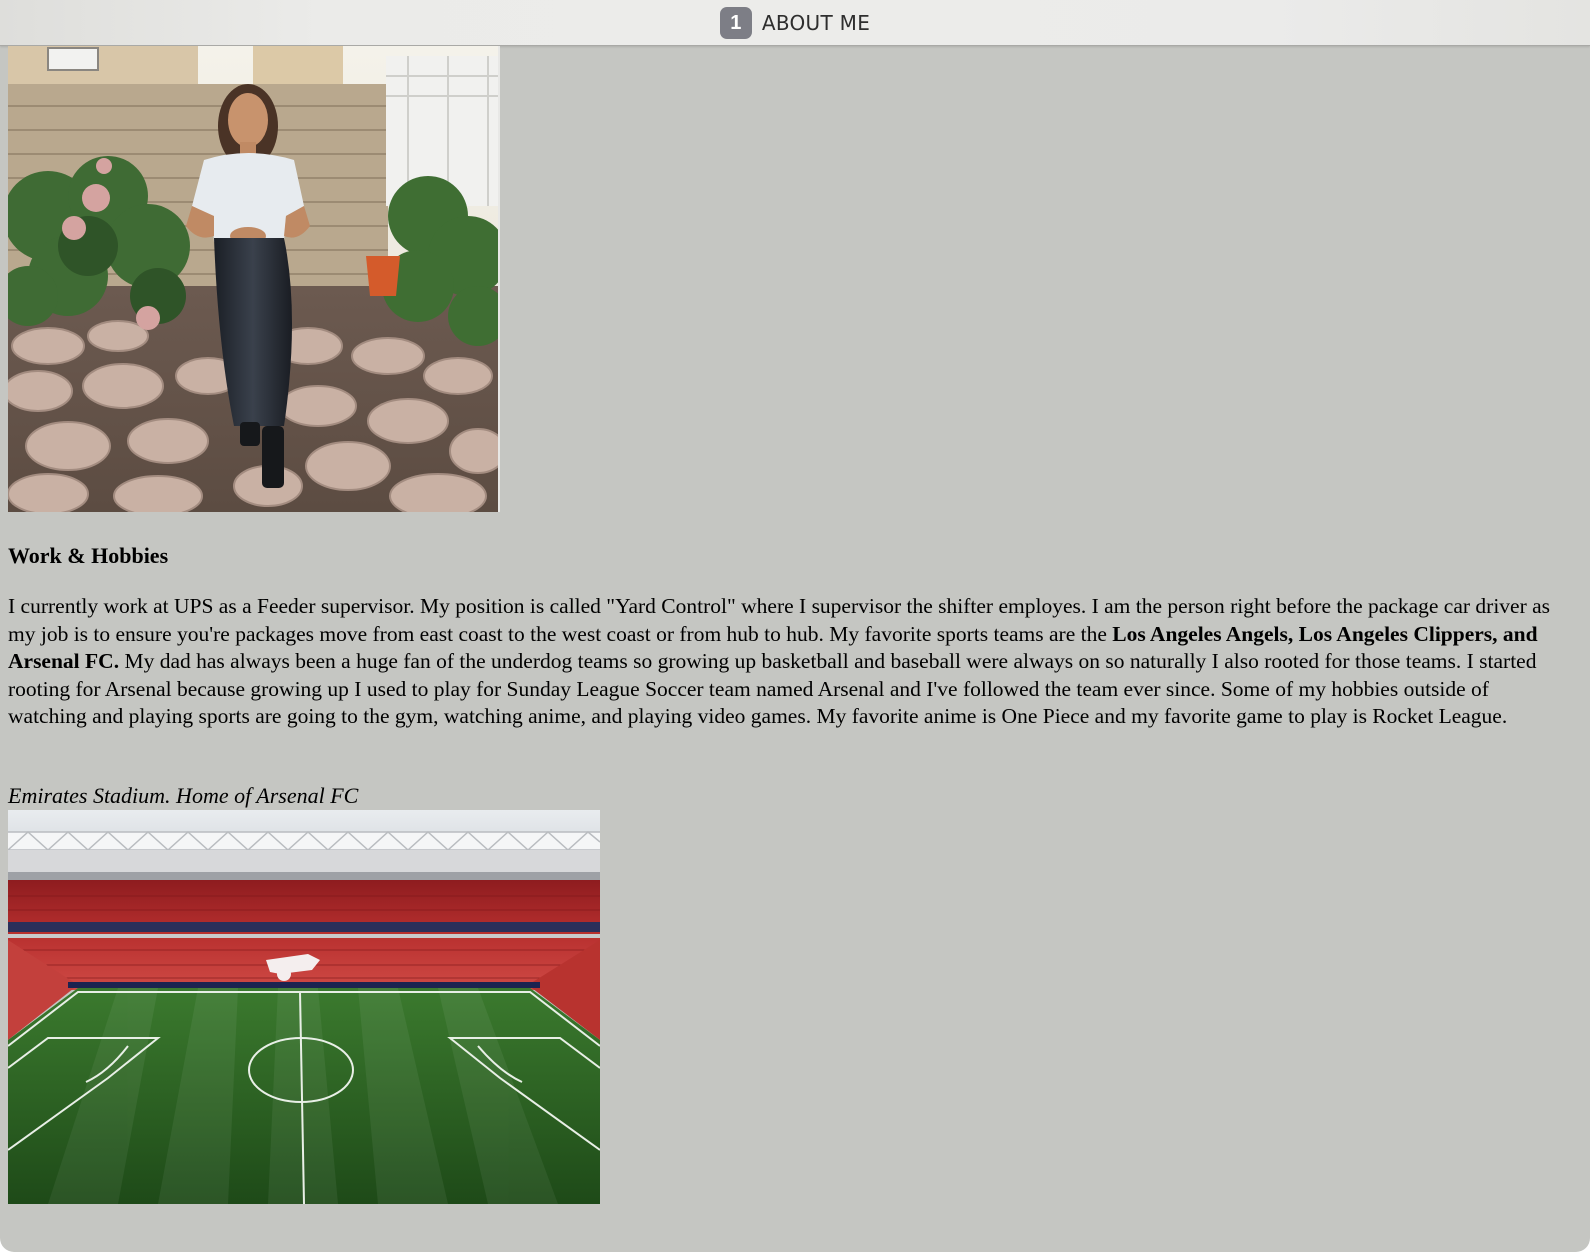 Image resolution: width=1590 pixels, height=1252 pixels. Describe the element at coordinates (816, 22) in the screenshot. I see `window-title: ABOUT ME` at that location.